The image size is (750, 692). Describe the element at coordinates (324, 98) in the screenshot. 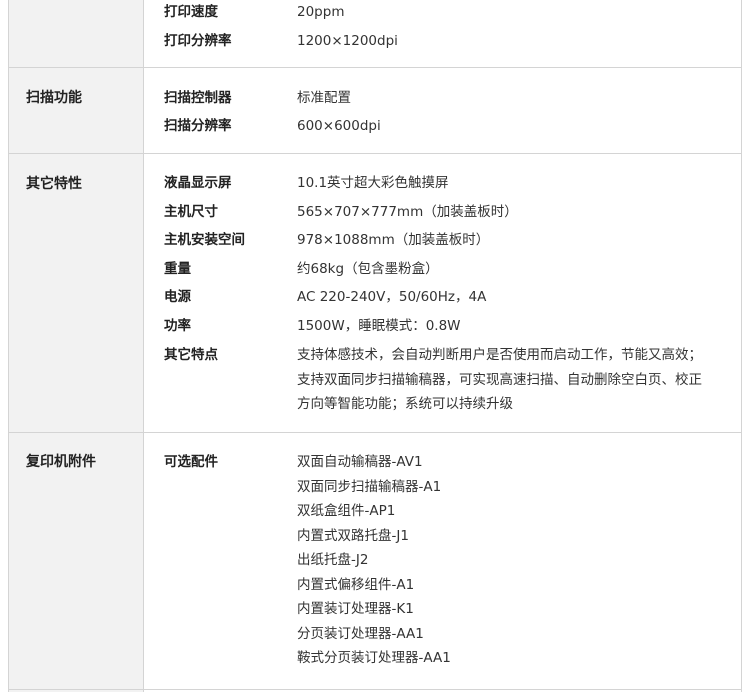

I see `spec-value: 标准配置` at that location.